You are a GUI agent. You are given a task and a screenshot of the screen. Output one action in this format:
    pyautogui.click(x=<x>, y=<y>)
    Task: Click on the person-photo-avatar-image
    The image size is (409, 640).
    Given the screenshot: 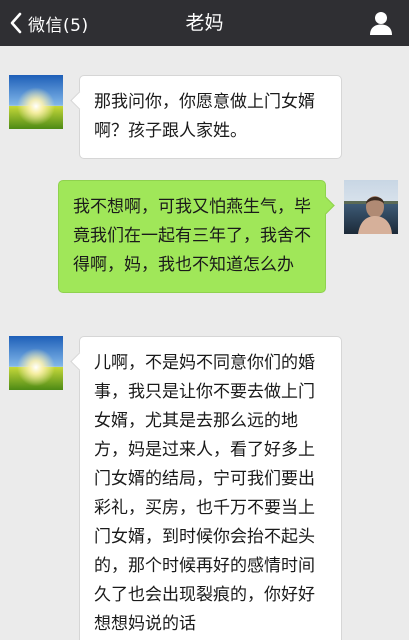 What is the action you would take?
    pyautogui.click(x=371, y=207)
    